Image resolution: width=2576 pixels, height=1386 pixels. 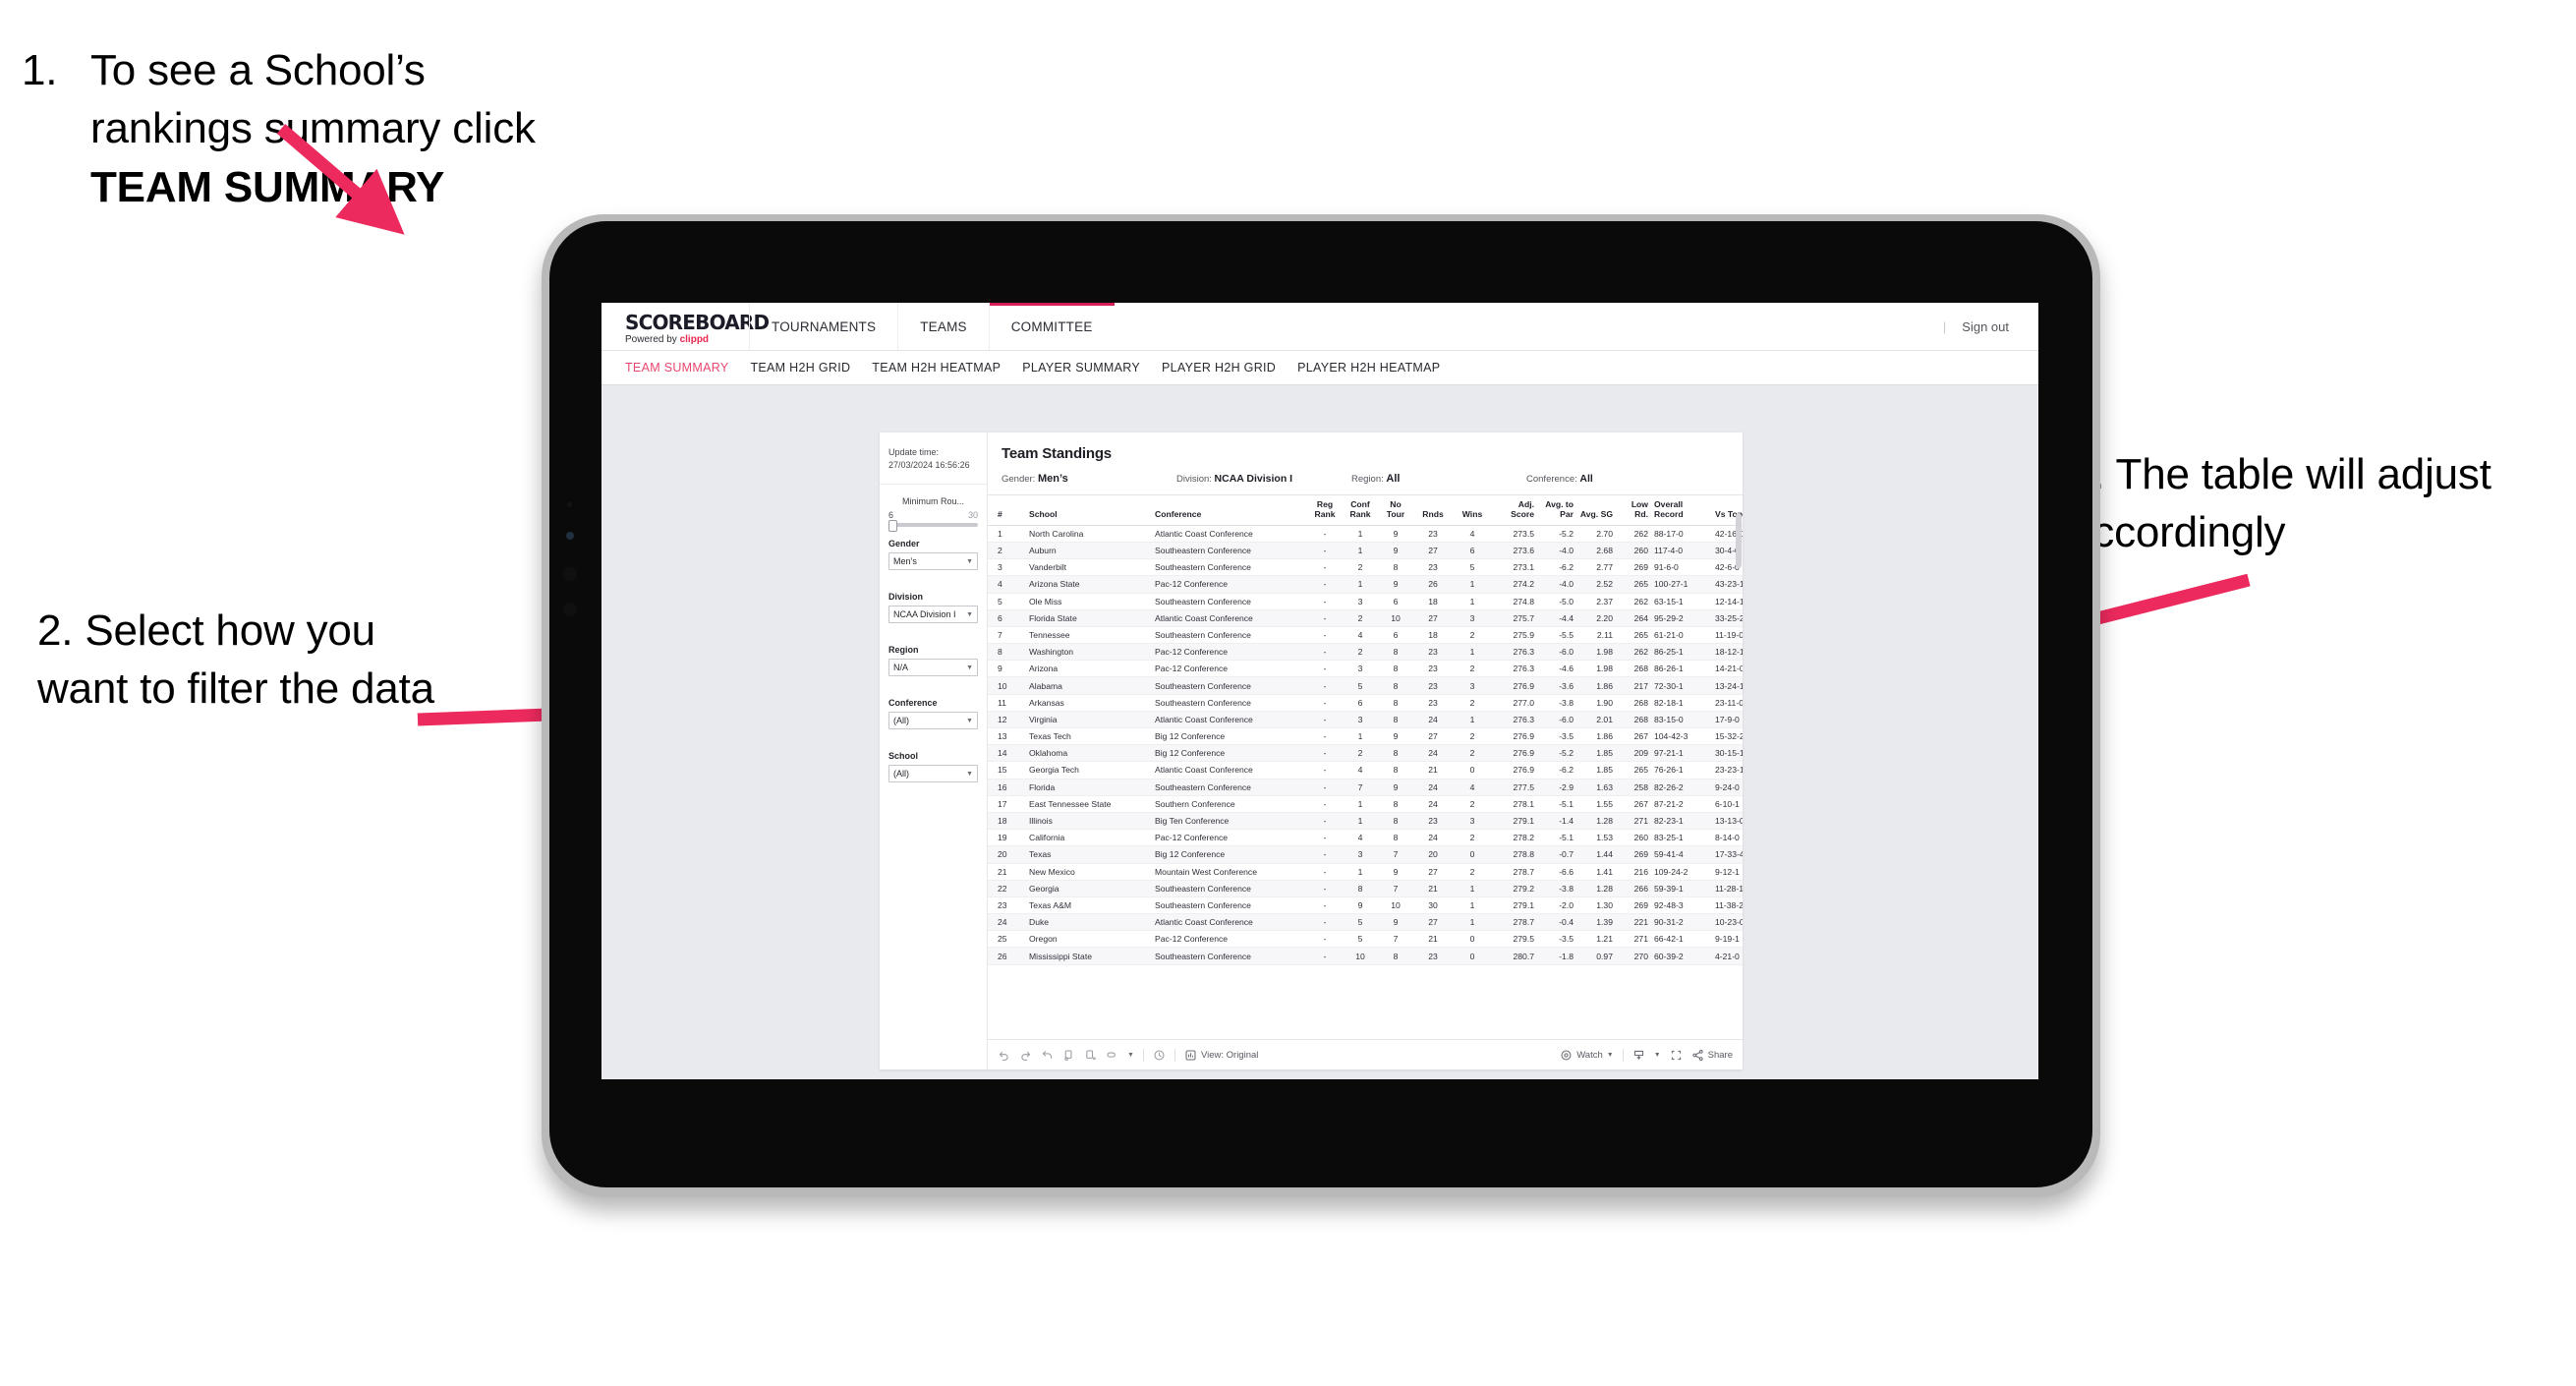 I want to click on col-conference: Conference, so click(x=1229, y=510).